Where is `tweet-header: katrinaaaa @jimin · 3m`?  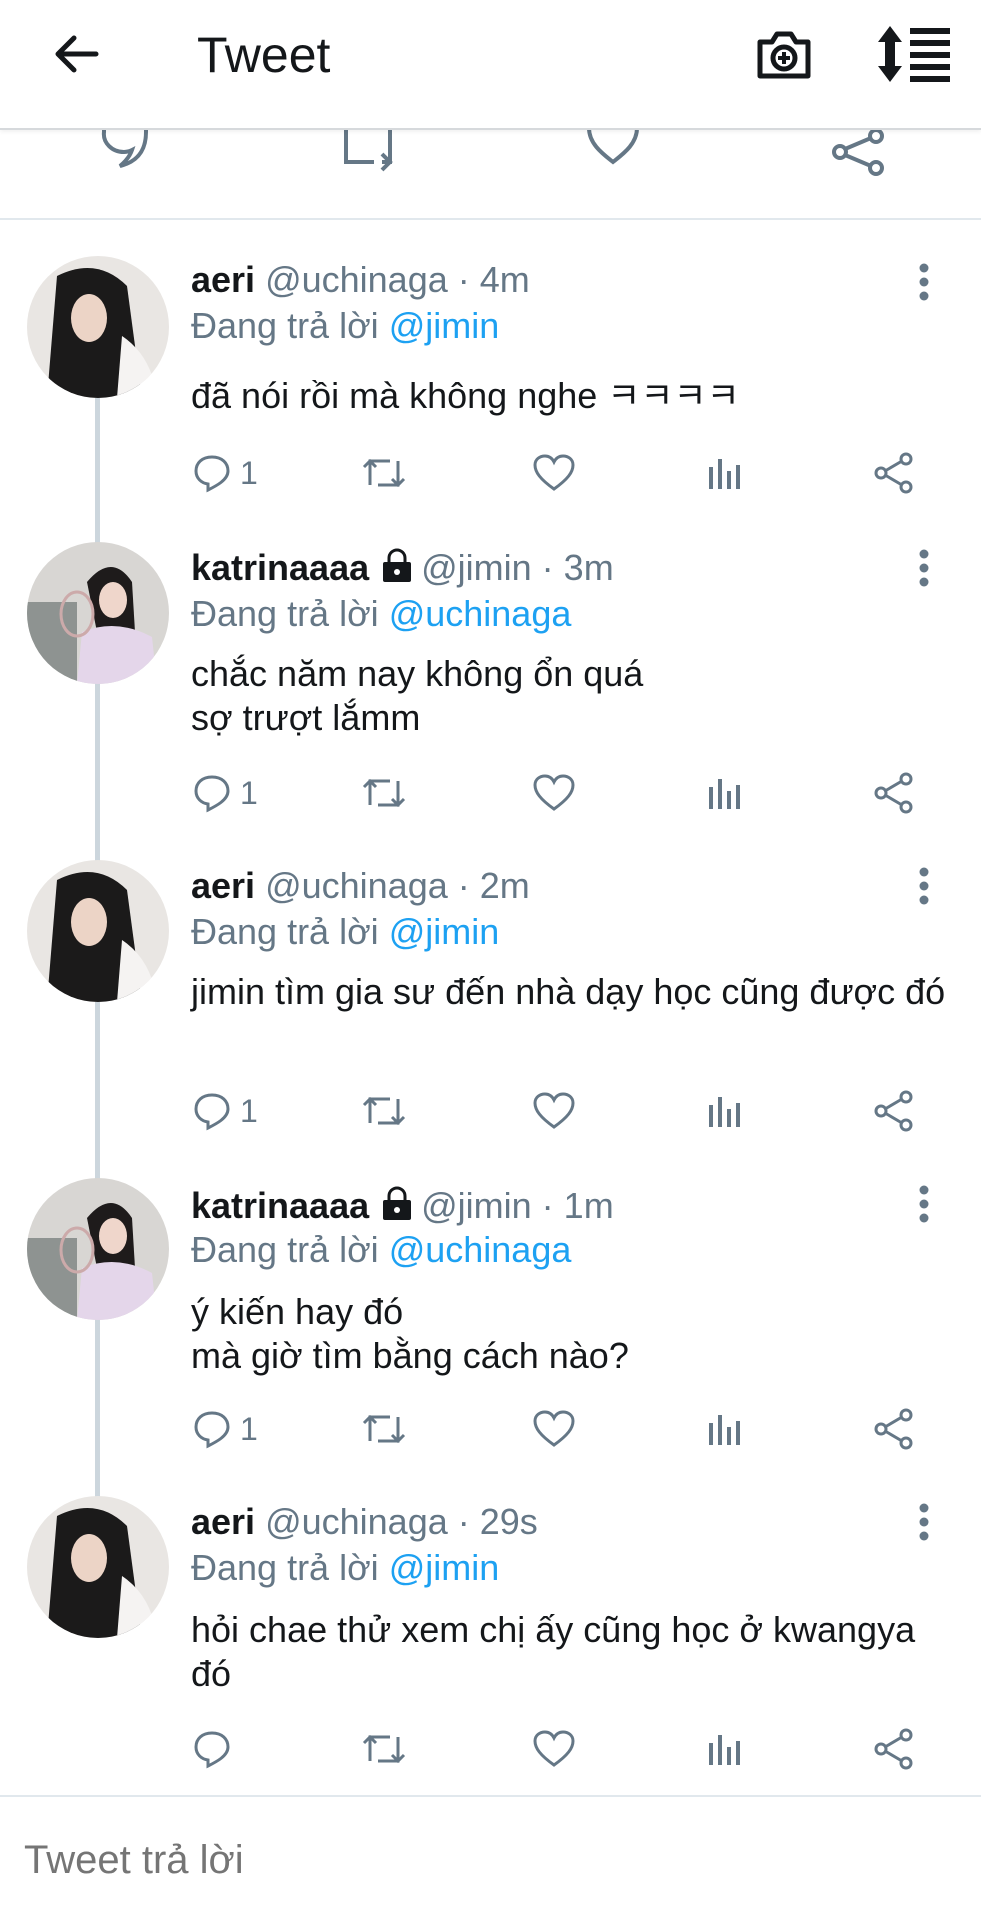 tweet-header: katrinaaaa @jimin · 3m is located at coordinates (402, 568).